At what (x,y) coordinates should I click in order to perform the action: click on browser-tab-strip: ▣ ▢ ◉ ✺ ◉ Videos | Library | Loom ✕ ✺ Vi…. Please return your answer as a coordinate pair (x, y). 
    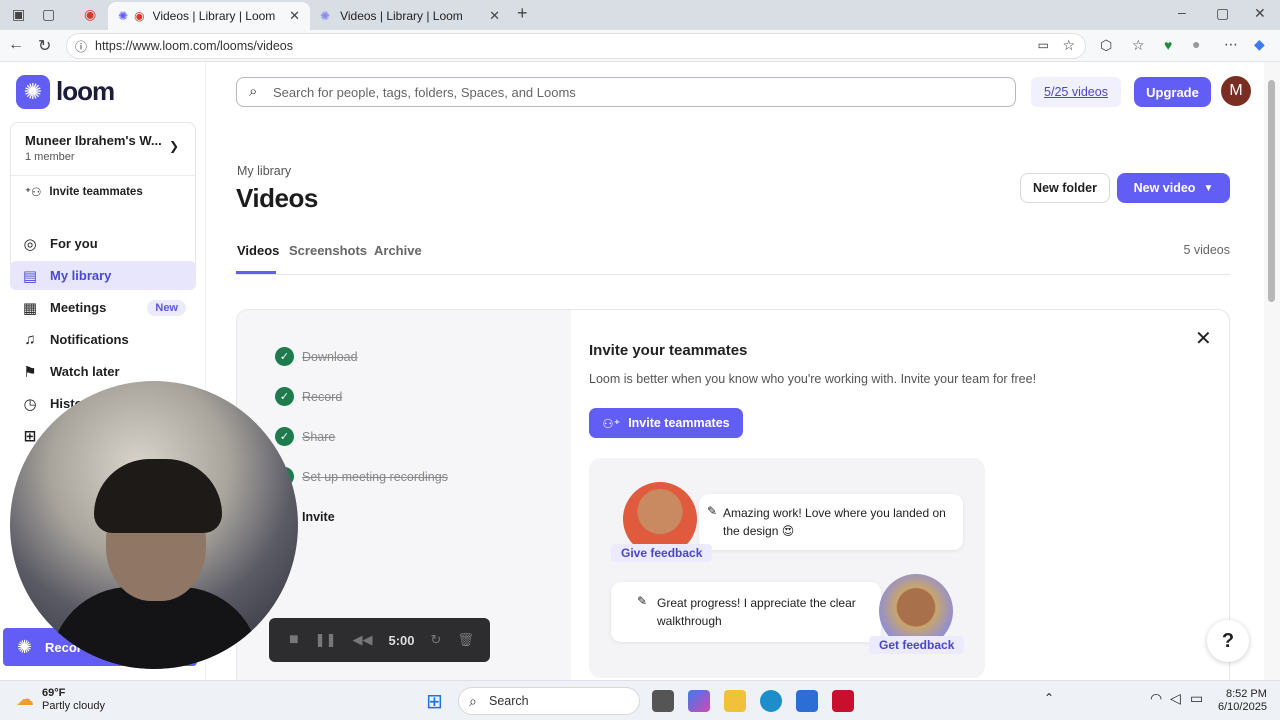
    Looking at the image, I should click on (640, 15).